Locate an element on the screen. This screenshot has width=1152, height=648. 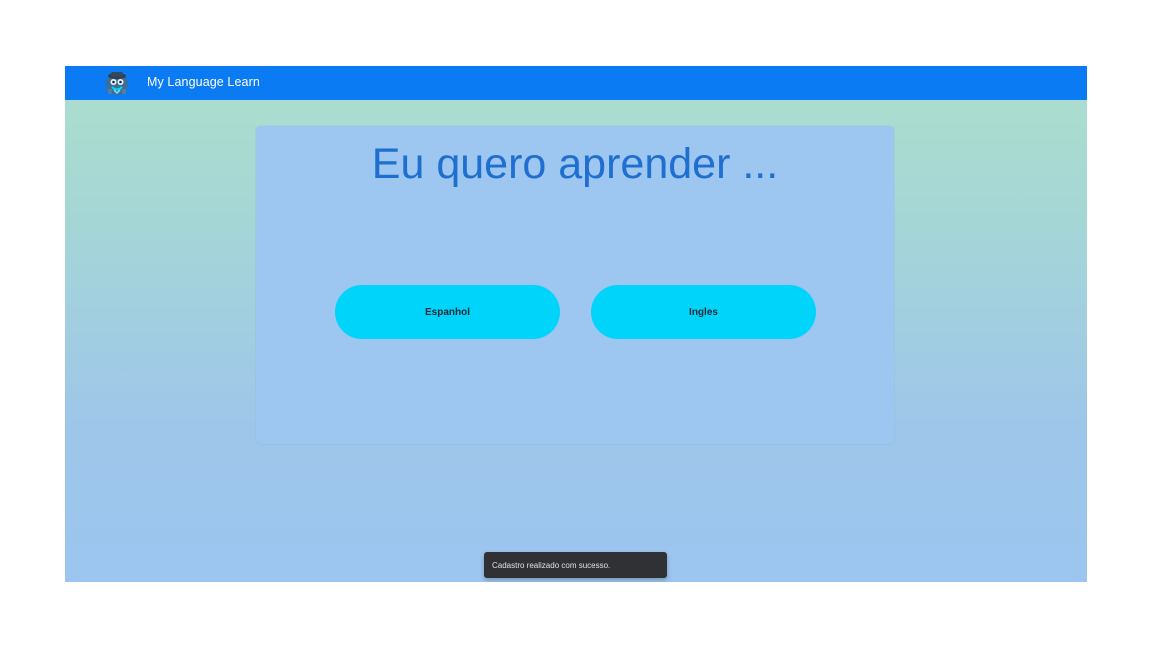
espanhol-button: Espanhol is located at coordinates (447, 312).